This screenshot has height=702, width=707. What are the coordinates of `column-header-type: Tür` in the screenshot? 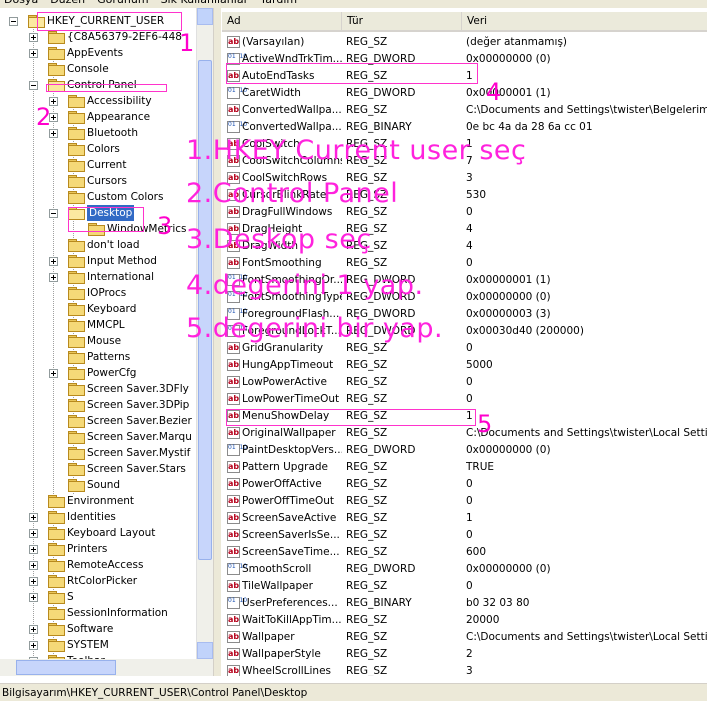 It's located at (402, 21).